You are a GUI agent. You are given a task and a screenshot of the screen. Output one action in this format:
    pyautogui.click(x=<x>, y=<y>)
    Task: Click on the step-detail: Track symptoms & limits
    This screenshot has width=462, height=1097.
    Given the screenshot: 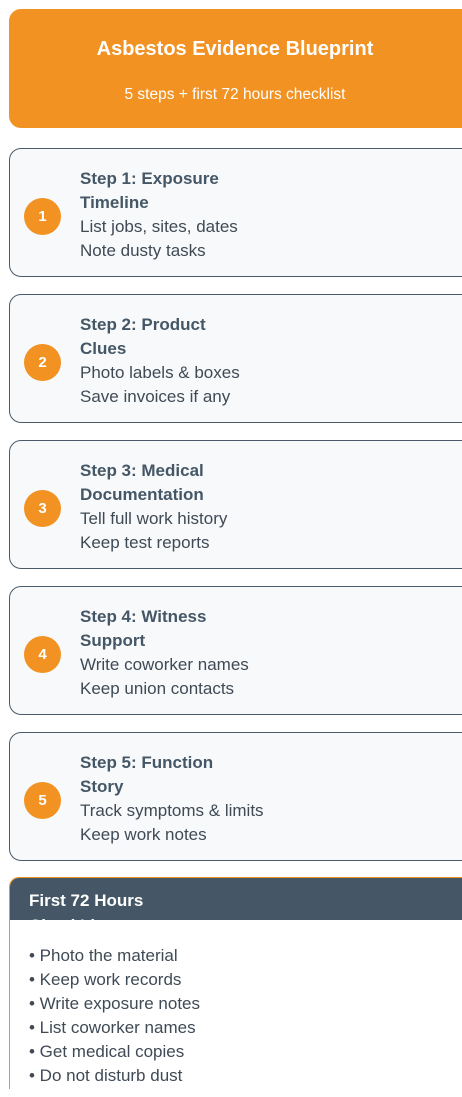 What is the action you would take?
    pyautogui.click(x=172, y=810)
    